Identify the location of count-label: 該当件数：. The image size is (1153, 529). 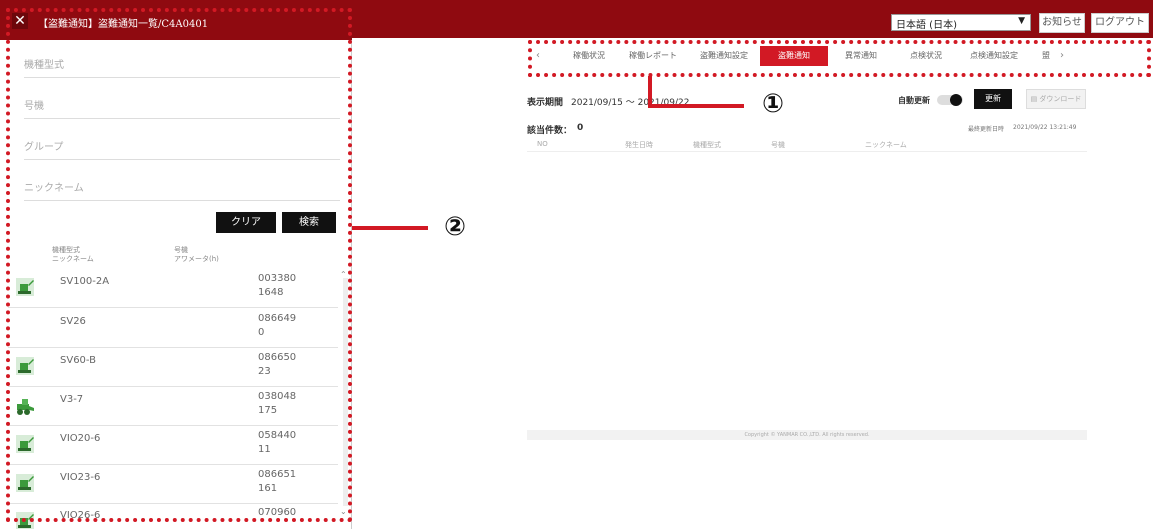
(550, 131).